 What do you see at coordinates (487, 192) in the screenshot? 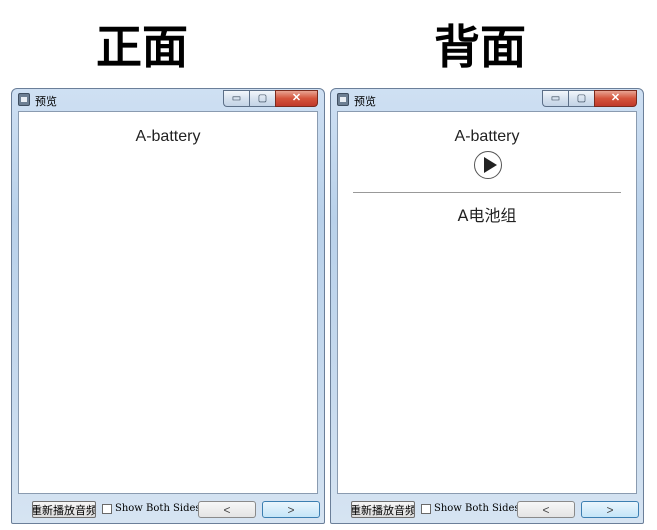
I see `answer-divider` at bounding box center [487, 192].